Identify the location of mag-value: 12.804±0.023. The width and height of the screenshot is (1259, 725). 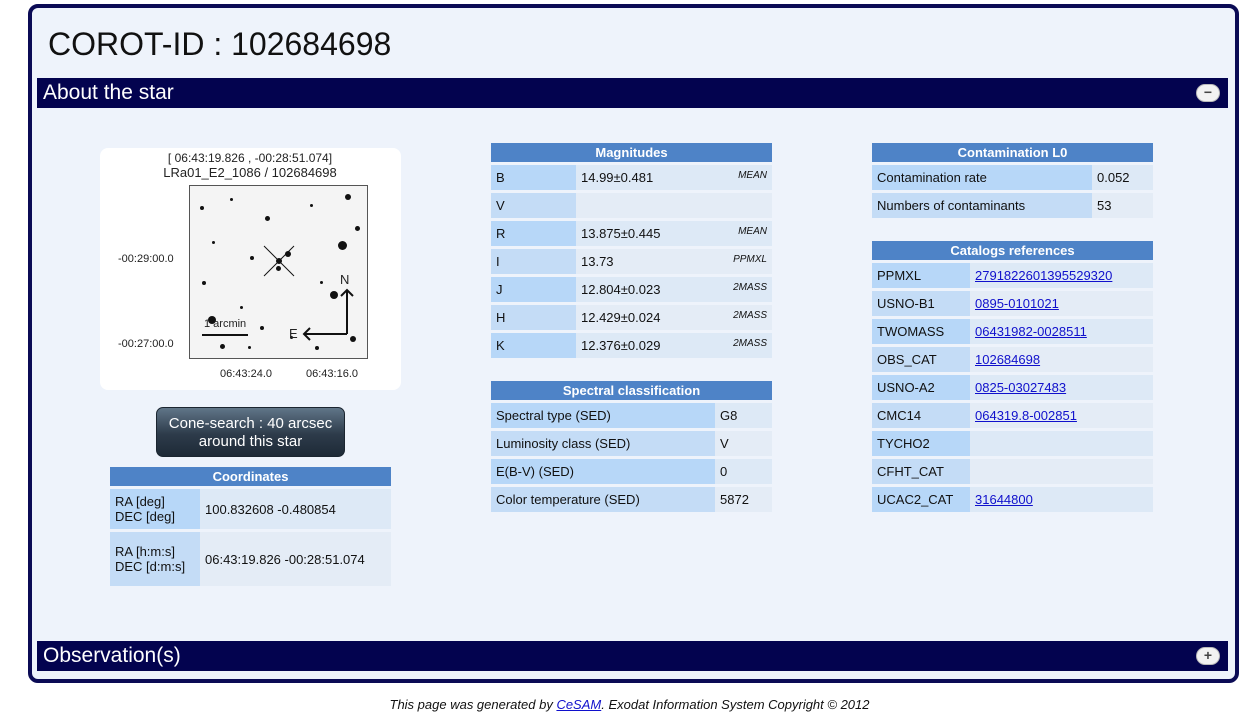
(621, 289).